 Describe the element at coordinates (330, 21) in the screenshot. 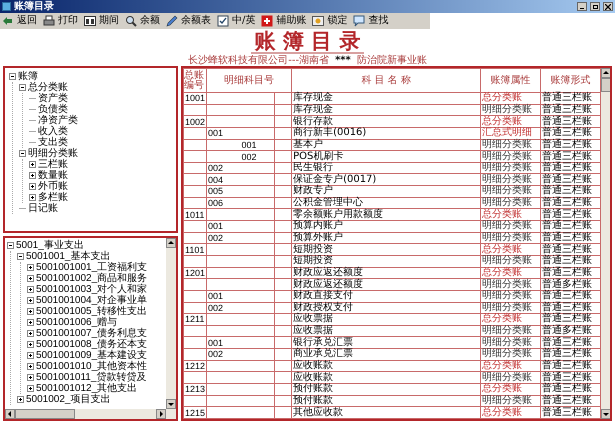

I see `toolbar-button: 锁定` at that location.